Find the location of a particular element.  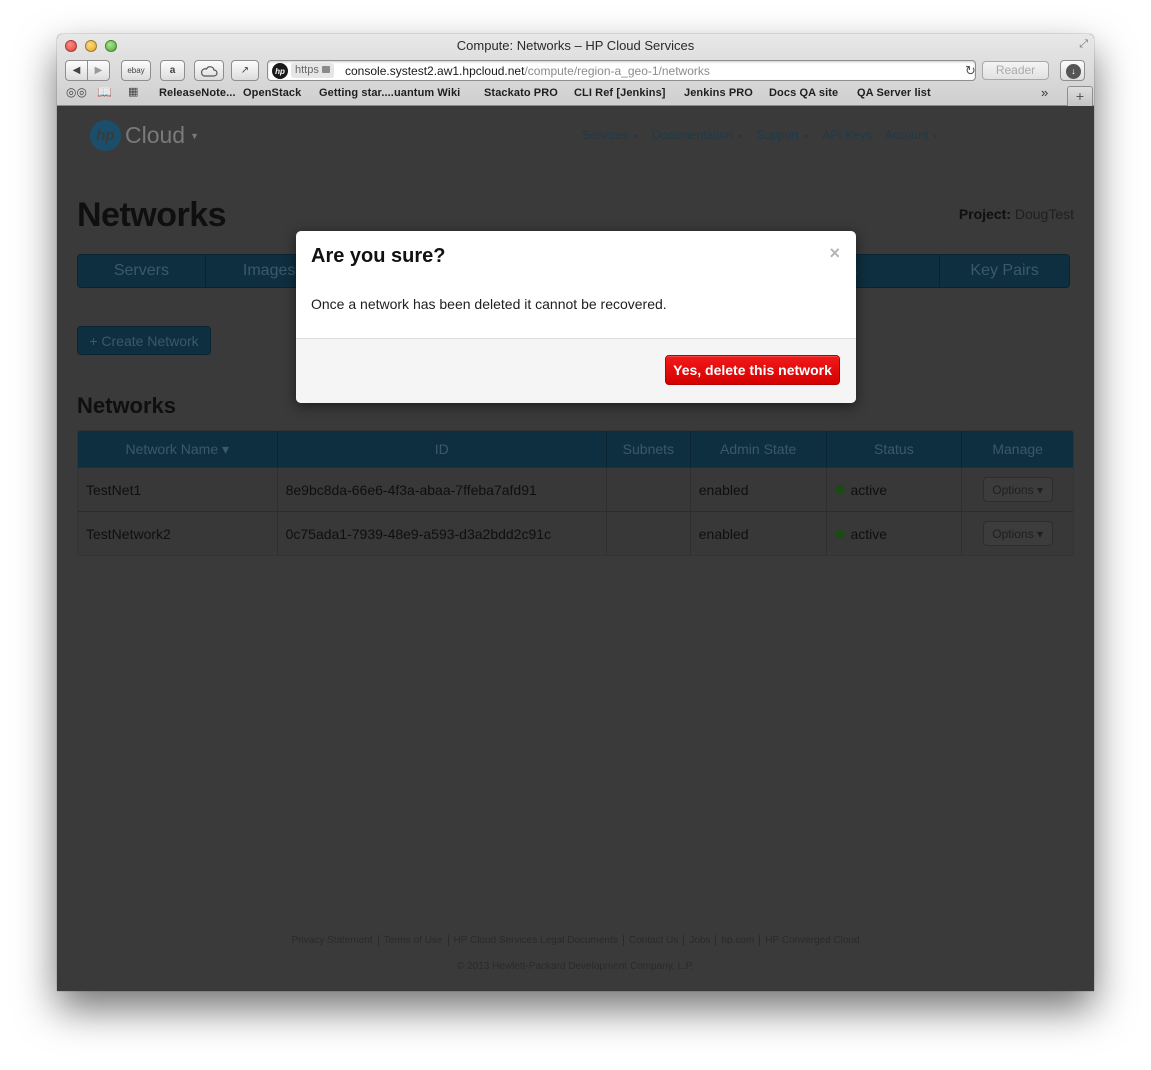

page-title: Networks is located at coordinates (152, 215).